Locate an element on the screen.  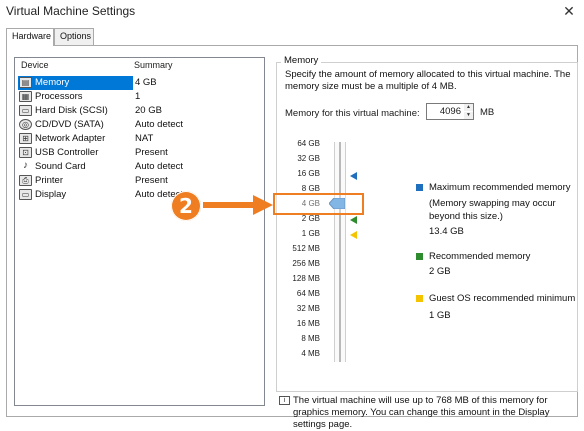
device-row-usb-controller: ⊡ USB Controller Present is located at coordinates (139, 153).